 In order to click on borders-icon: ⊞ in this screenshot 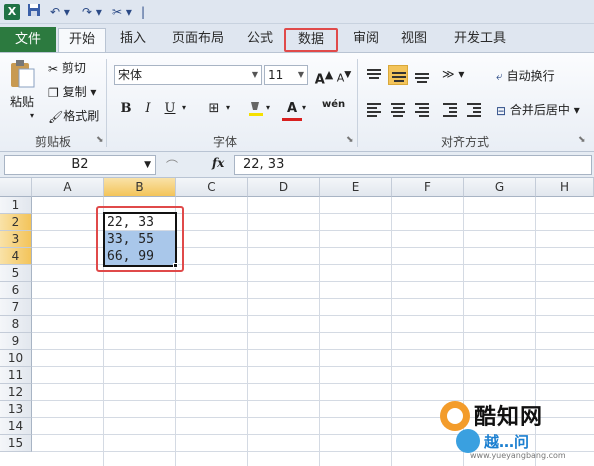, I will do `click(214, 109)`.